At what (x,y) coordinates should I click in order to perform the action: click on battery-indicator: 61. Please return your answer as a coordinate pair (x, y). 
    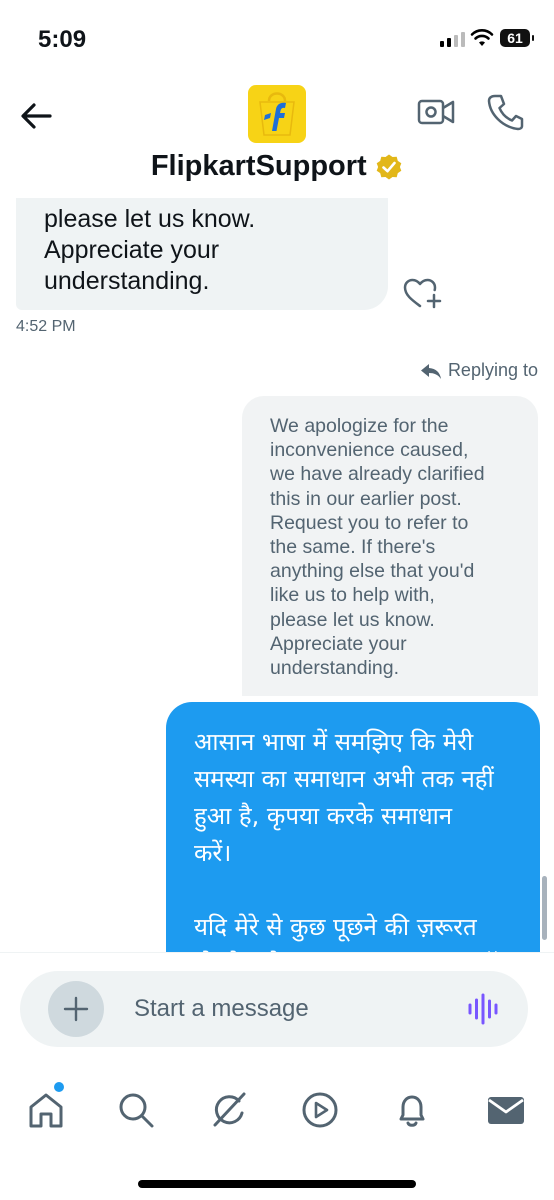
    Looking at the image, I should click on (517, 38).